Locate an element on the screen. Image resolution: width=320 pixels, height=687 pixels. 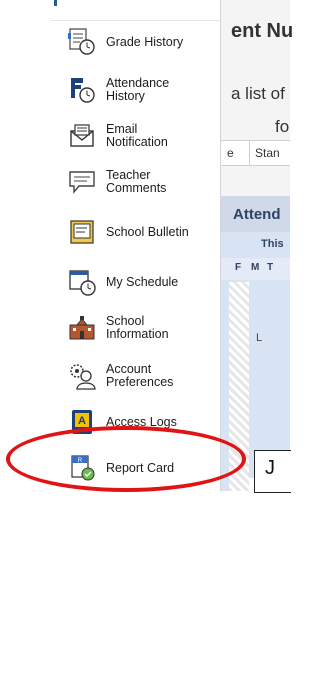
this-week-label: This is located at coordinates (272, 244).